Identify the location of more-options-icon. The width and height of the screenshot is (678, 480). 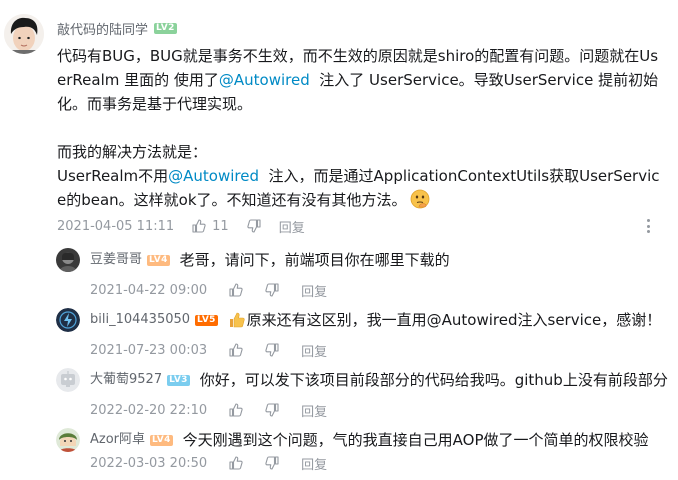
(648, 226).